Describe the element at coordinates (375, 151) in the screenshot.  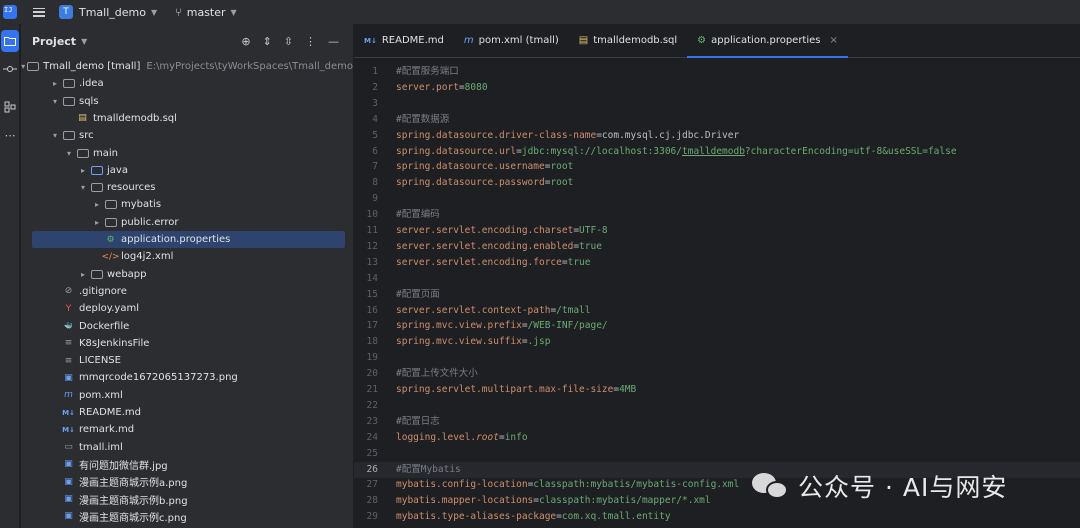
I see `line-number: 6` at that location.